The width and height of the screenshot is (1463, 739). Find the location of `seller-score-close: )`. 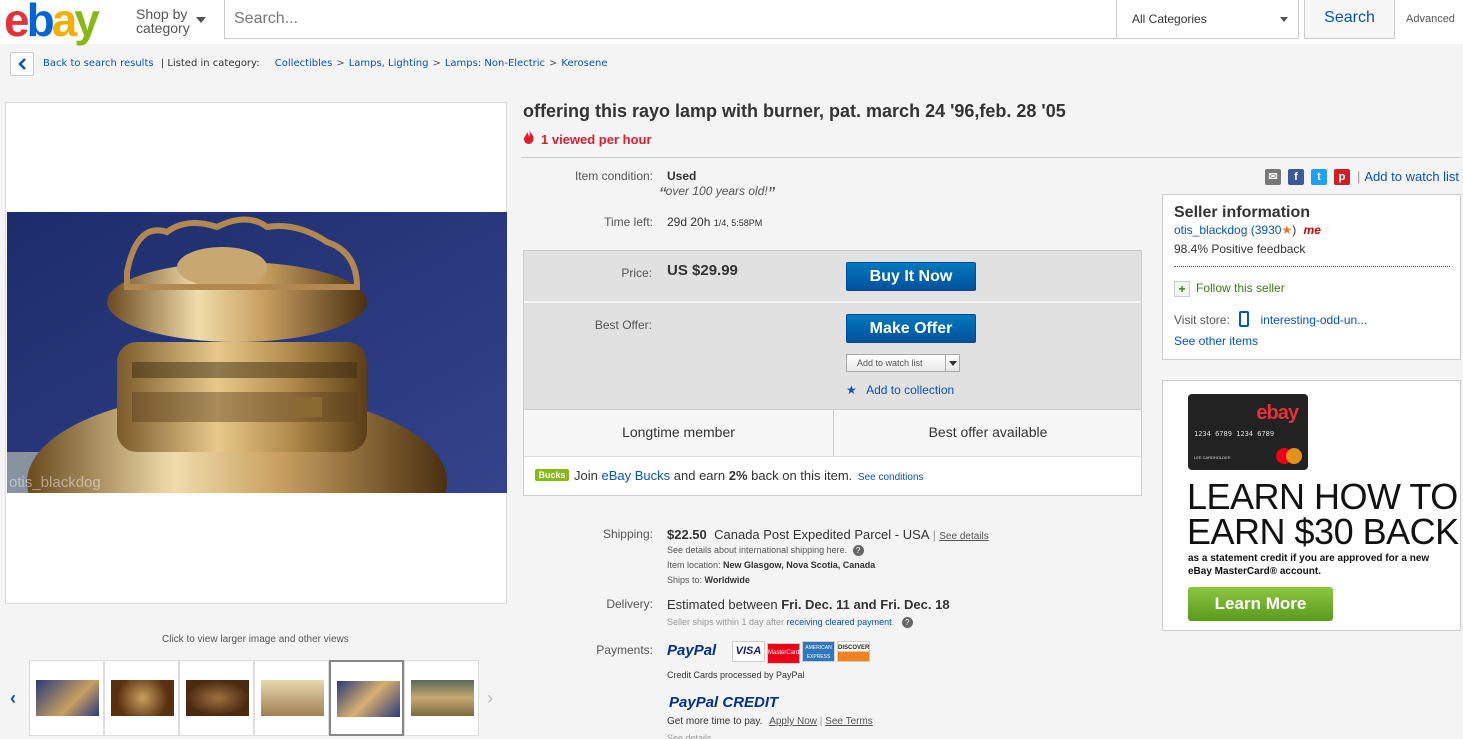

seller-score-close: ) is located at coordinates (1294, 230).